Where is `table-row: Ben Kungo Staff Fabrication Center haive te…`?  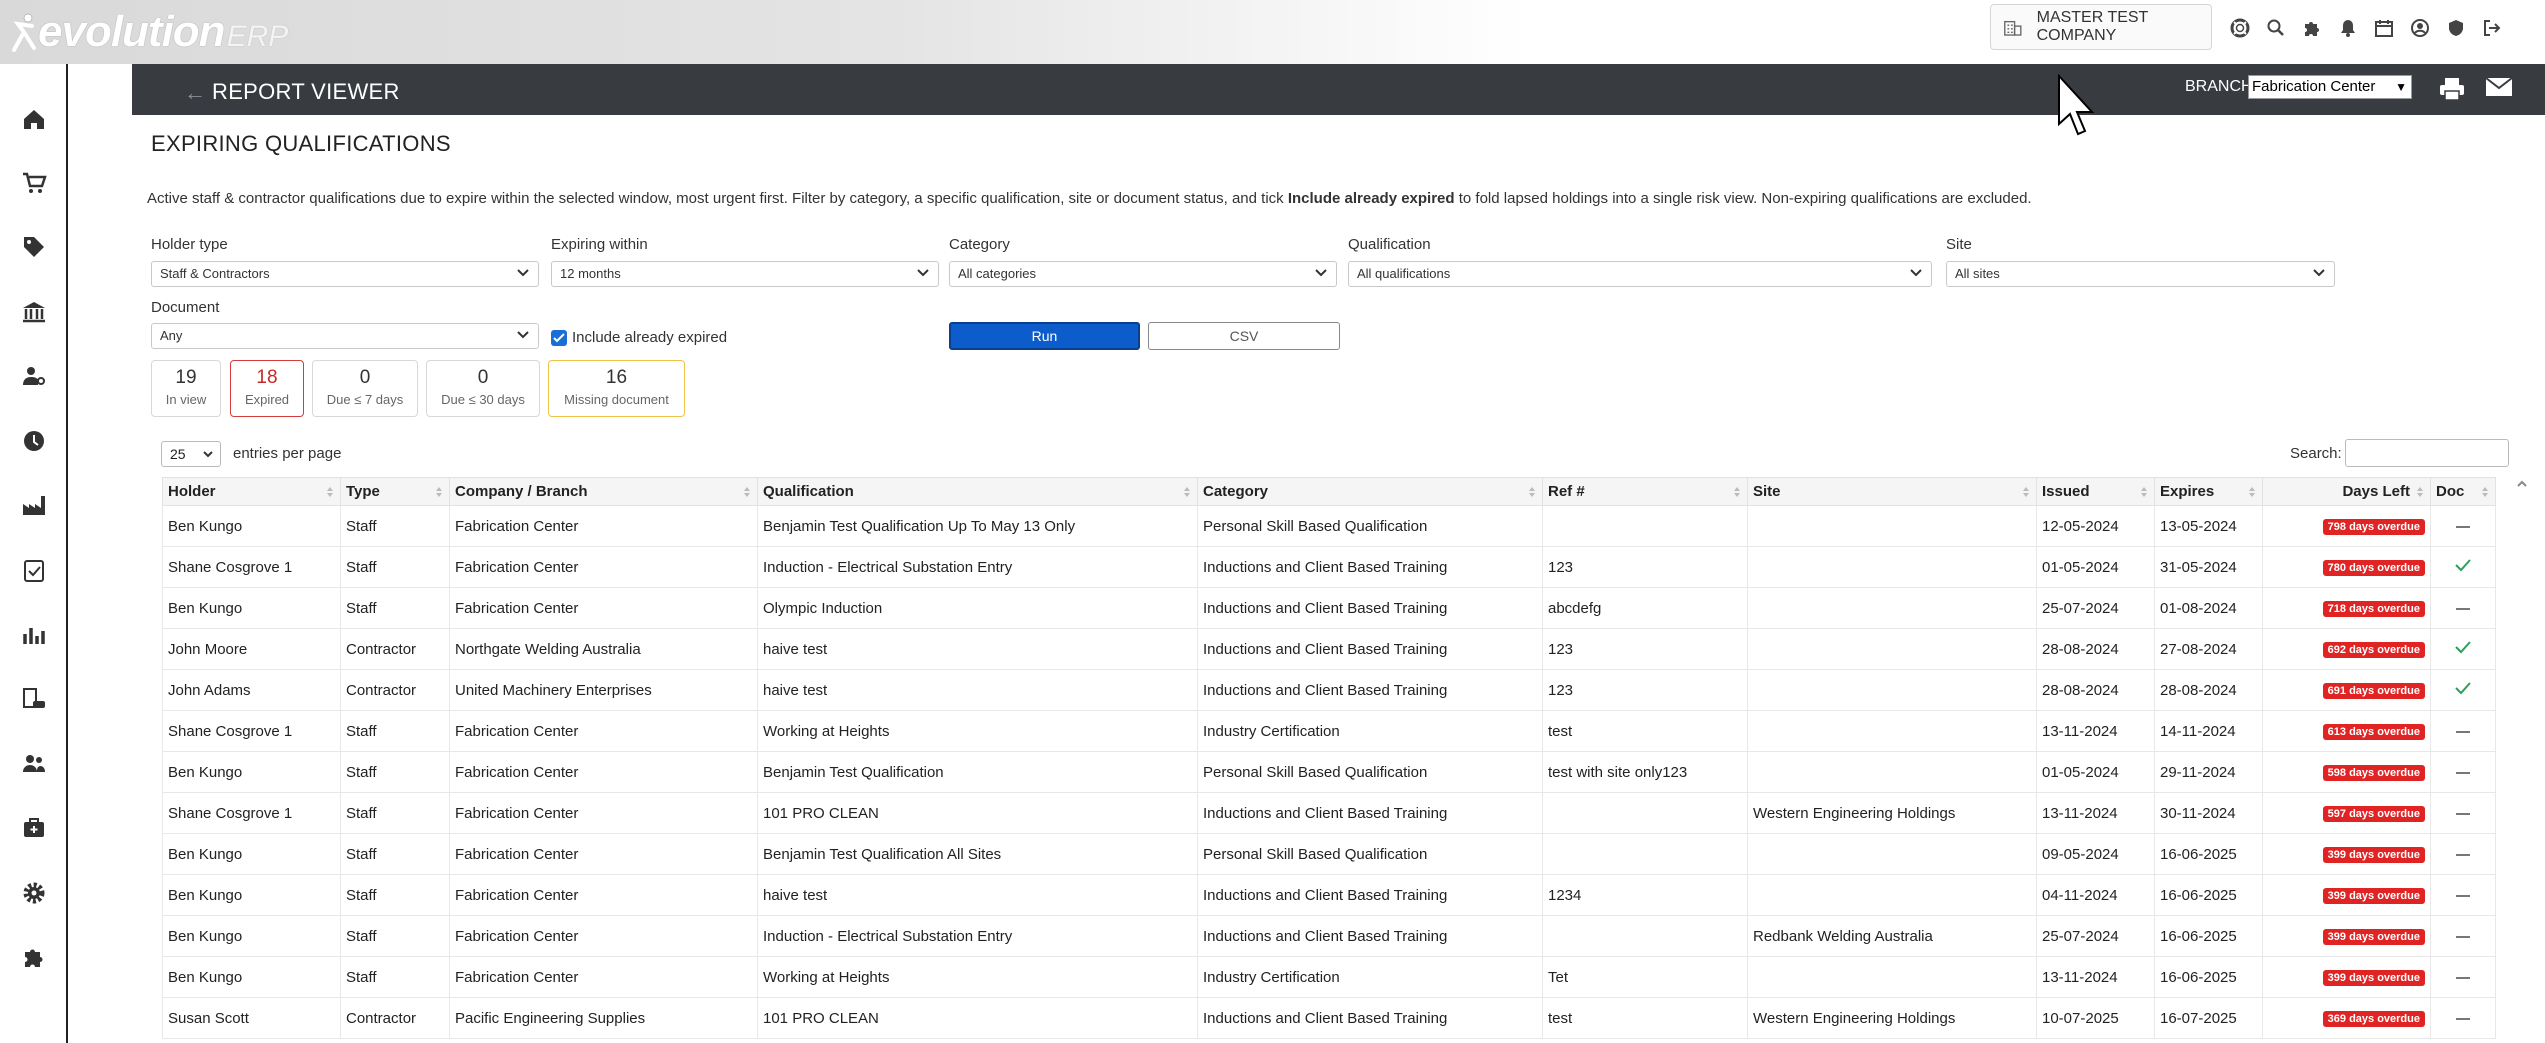 table-row: Ben Kungo Staff Fabrication Center haive te… is located at coordinates (1329, 895).